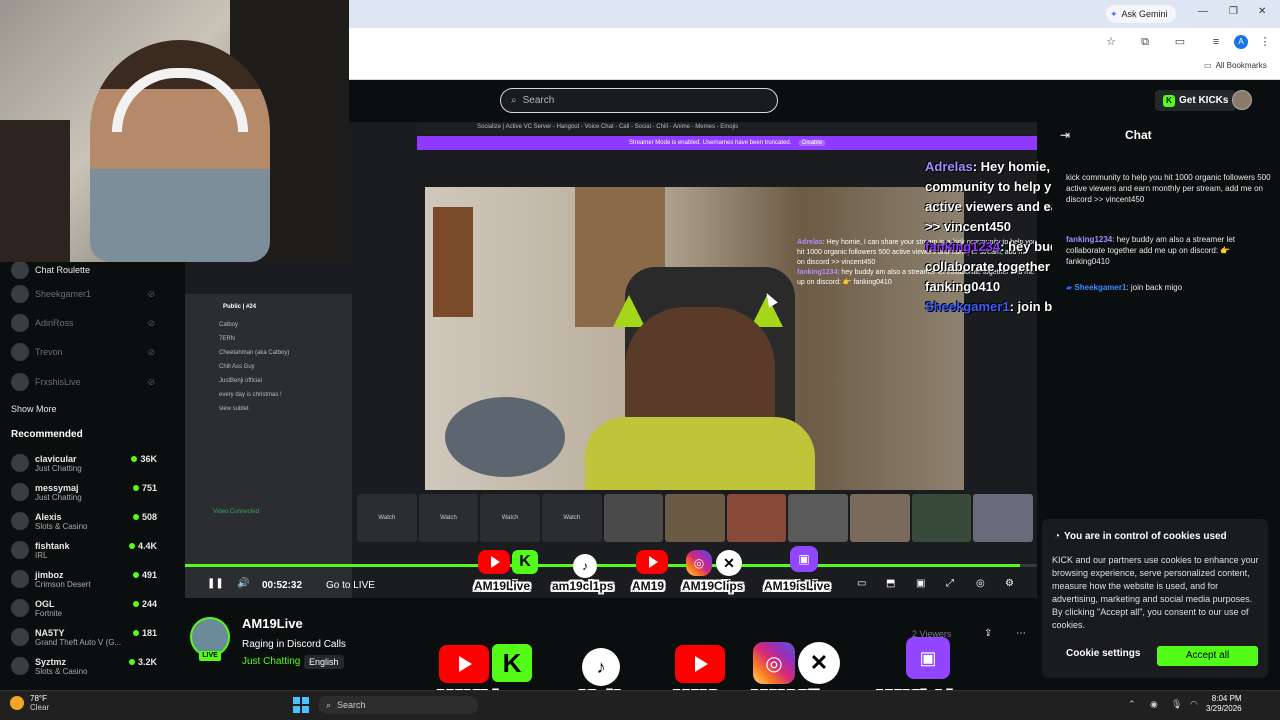  I want to click on cookie-title-text: You are in control of cookies used, so click(1145, 536).